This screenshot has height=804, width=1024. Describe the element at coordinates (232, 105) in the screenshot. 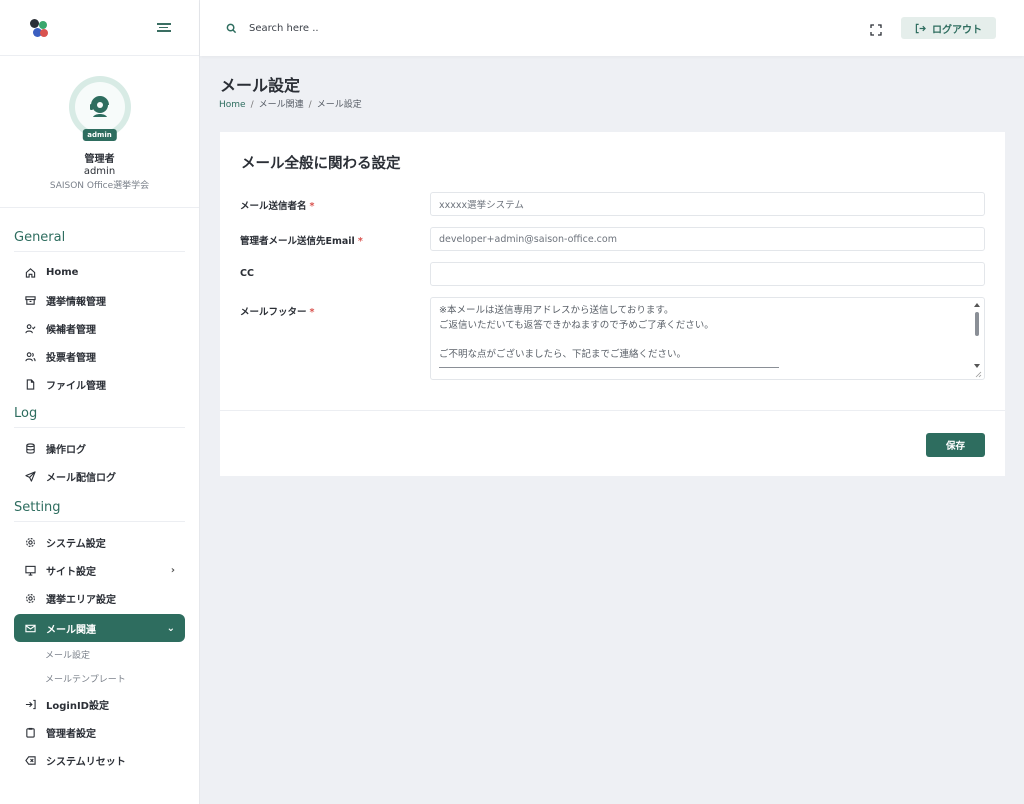

I see `breadcrumb-home: Home` at that location.